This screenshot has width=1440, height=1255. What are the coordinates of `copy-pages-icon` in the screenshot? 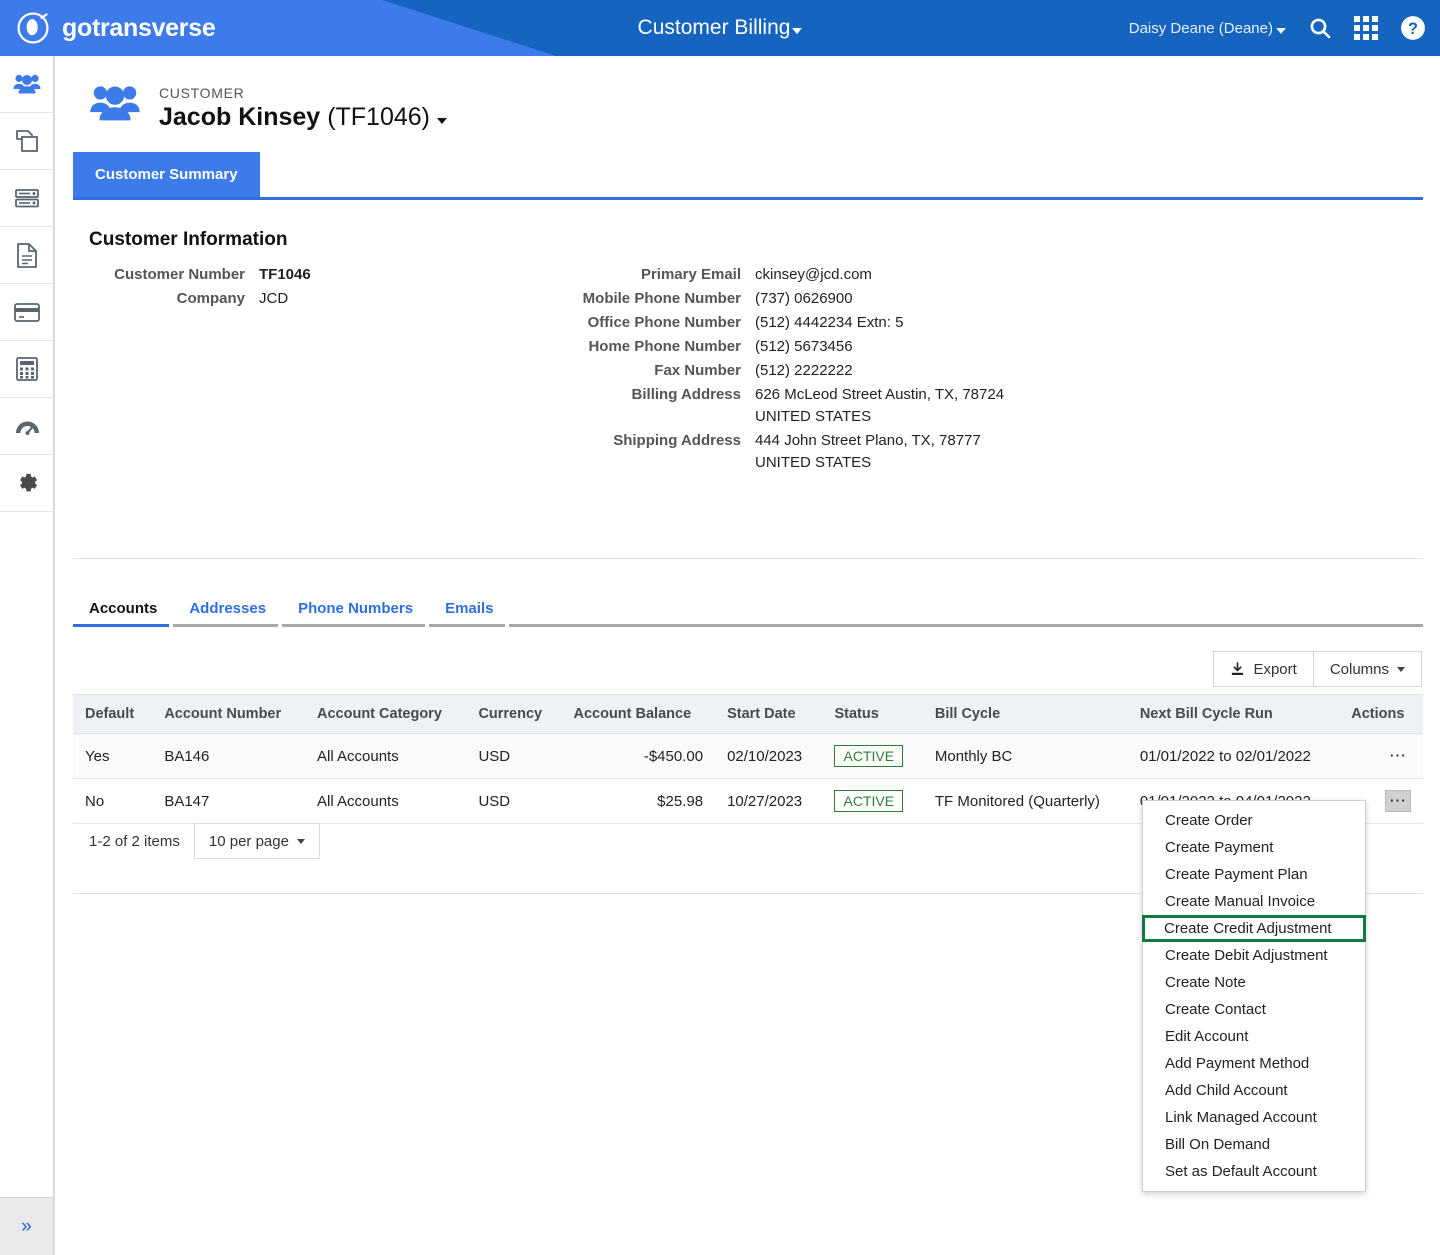 It's located at (27, 141).